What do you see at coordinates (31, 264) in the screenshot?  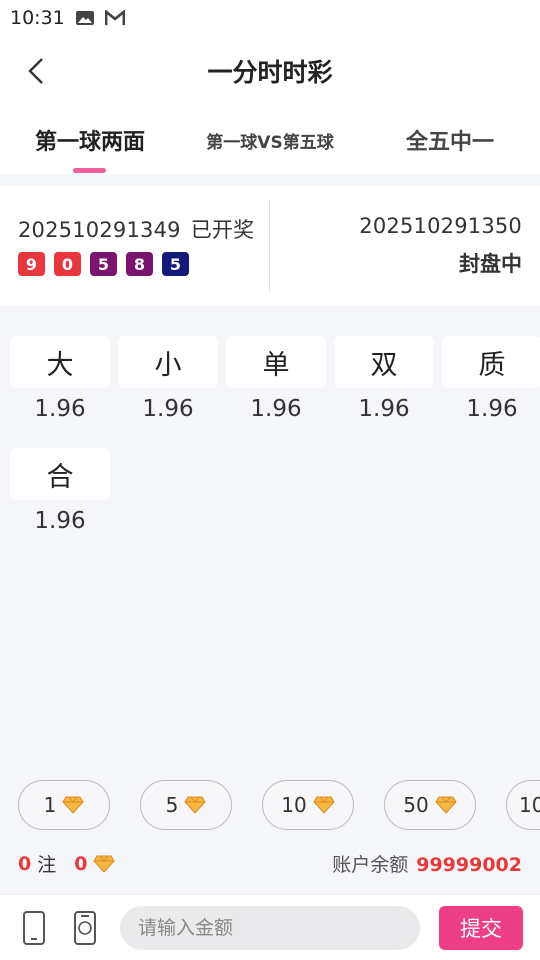 I see `result-ball: 9` at bounding box center [31, 264].